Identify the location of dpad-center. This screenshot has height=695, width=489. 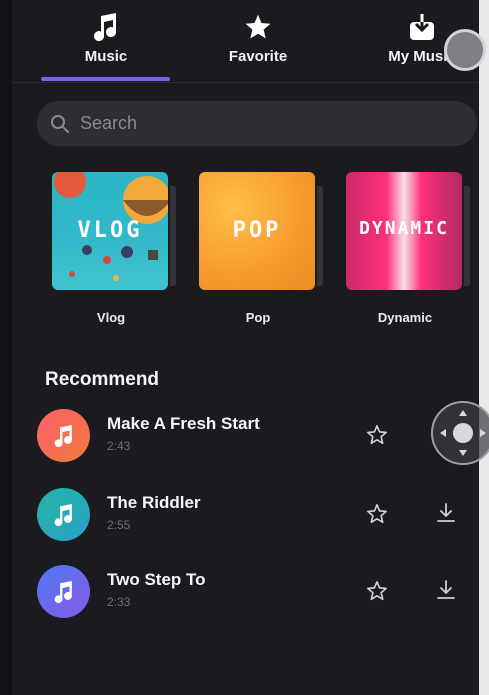
(463, 433).